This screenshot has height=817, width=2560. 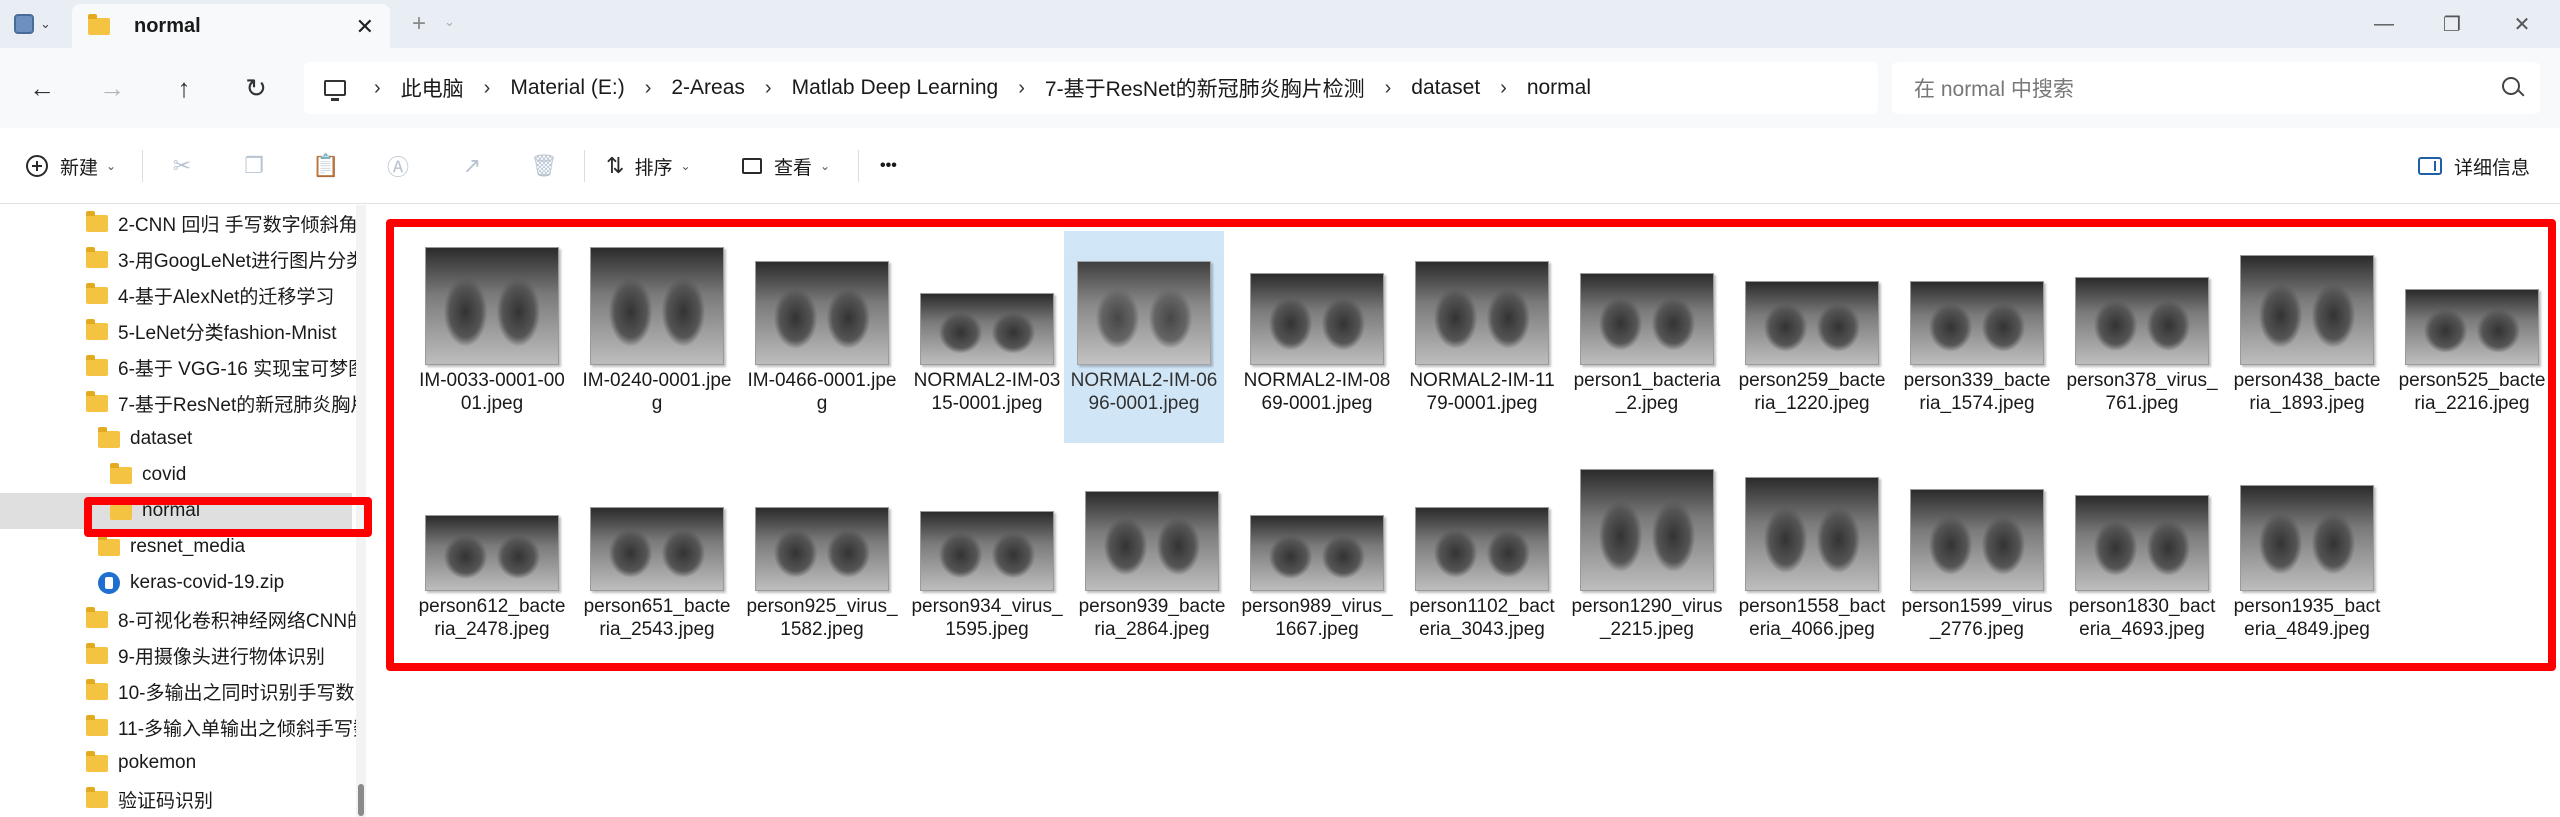 What do you see at coordinates (1647, 325) in the screenshot?
I see `file-item: person1_bacteria_2.jpeg` at bounding box center [1647, 325].